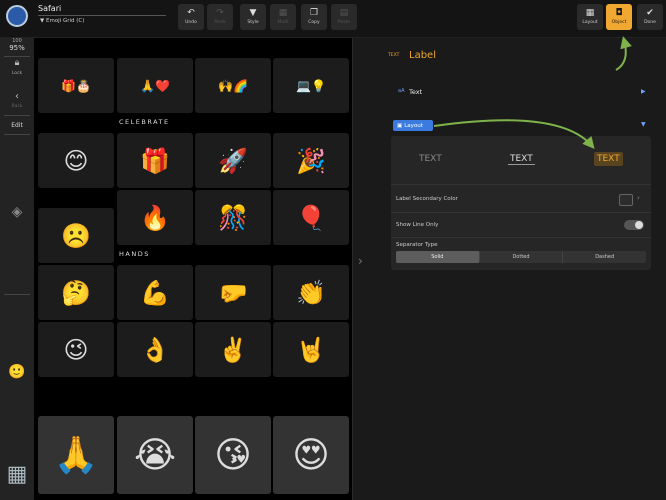  I want to click on redo-icon: ↷, so click(220, 13).